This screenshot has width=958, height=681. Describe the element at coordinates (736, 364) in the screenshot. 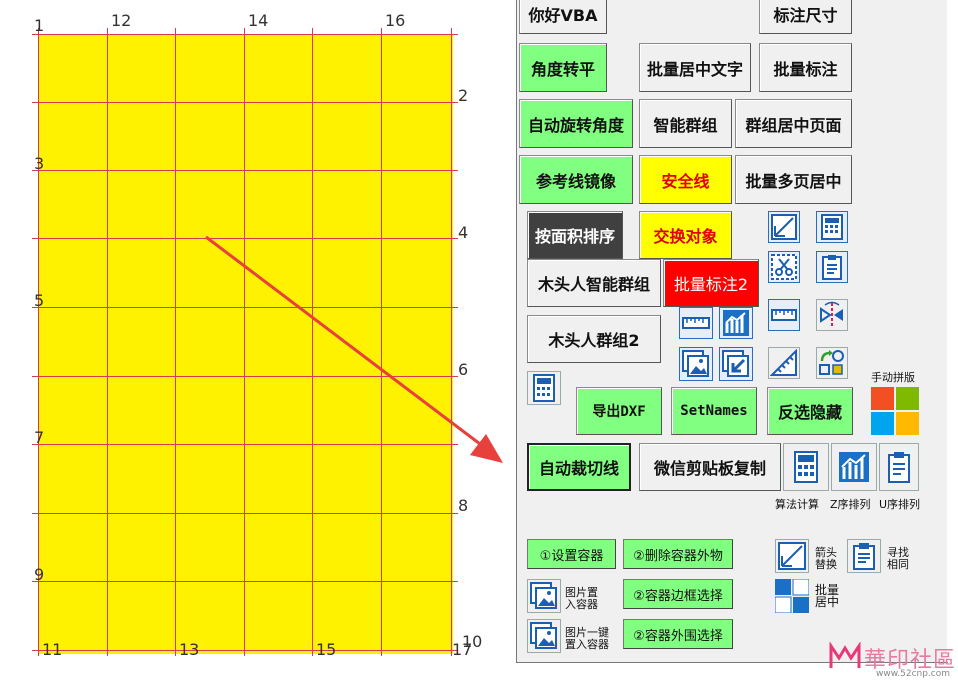

I see `shrink-arrow-icon` at that location.